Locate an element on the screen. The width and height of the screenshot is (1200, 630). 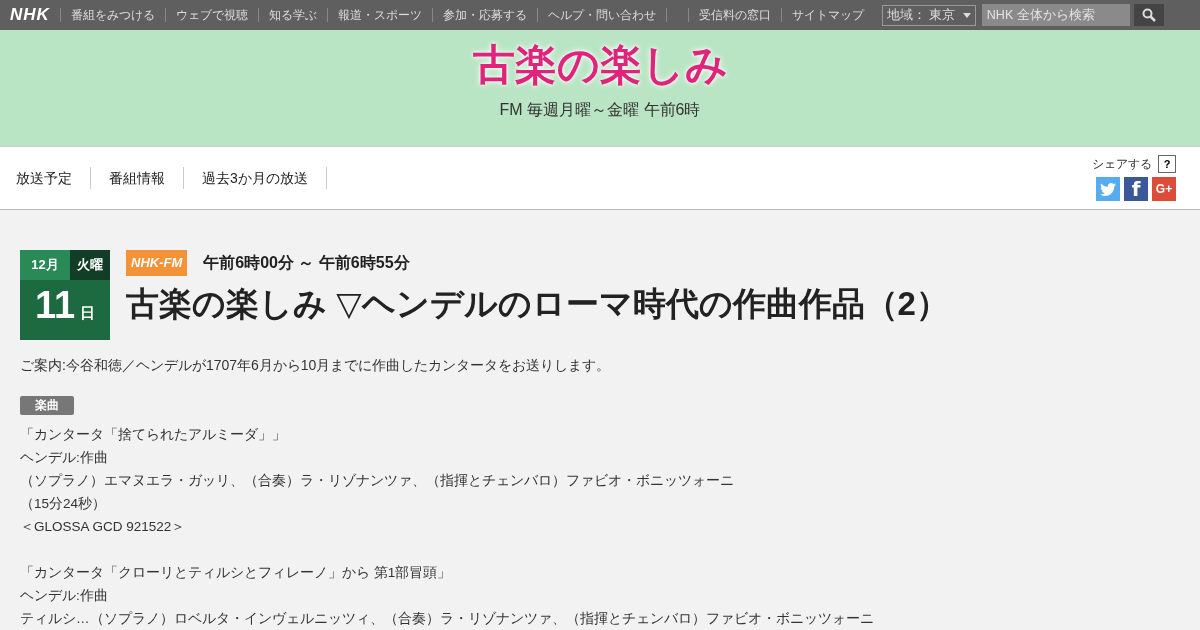
track-line: ＜GLOSSA GCD 921522＞ is located at coordinates (103, 527).